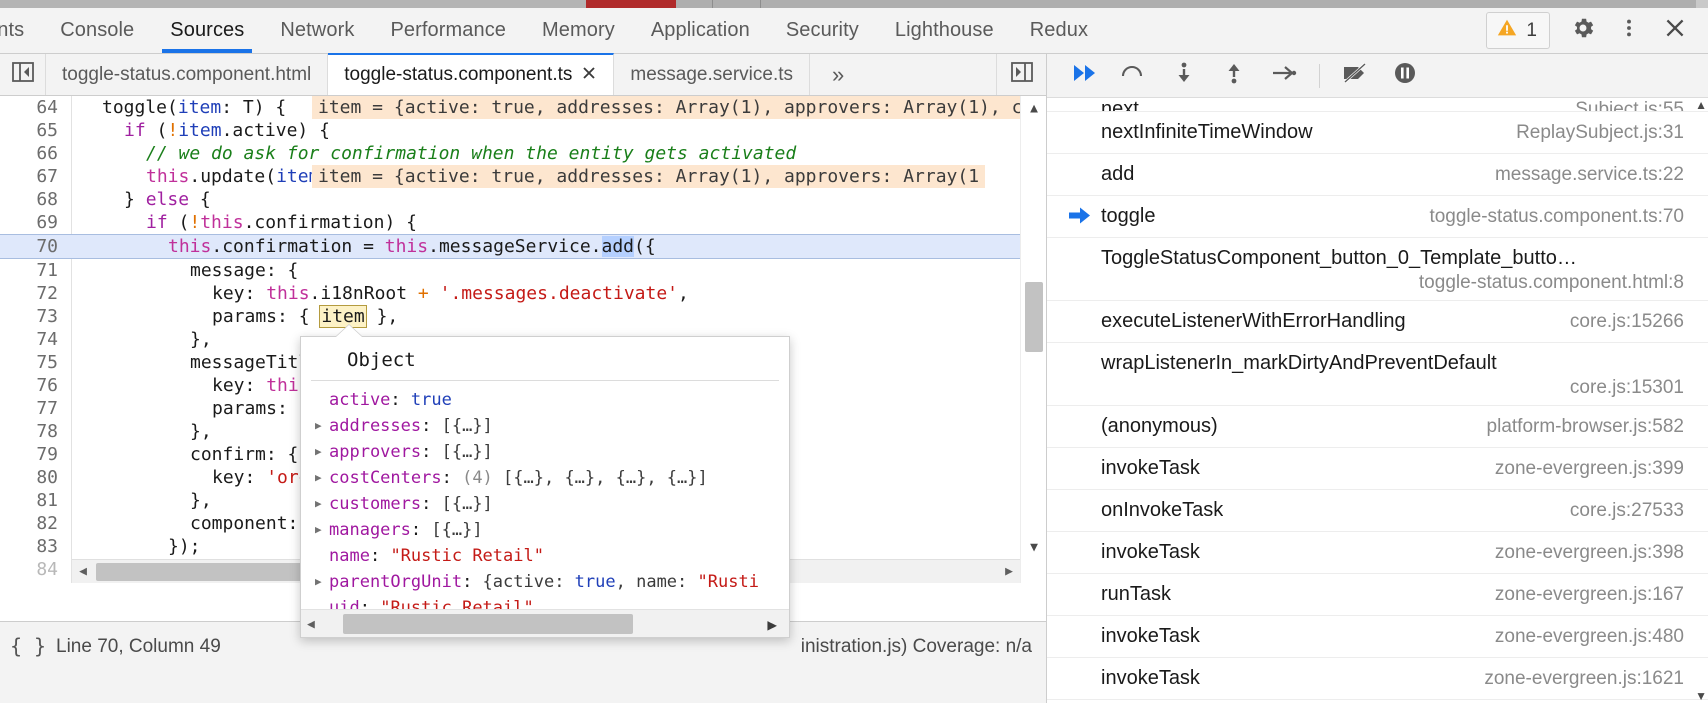 Image resolution: width=1708 pixels, height=703 pixels. I want to click on call-stack-frame: runTask zone-evergreen.js:167, so click(1377, 595).